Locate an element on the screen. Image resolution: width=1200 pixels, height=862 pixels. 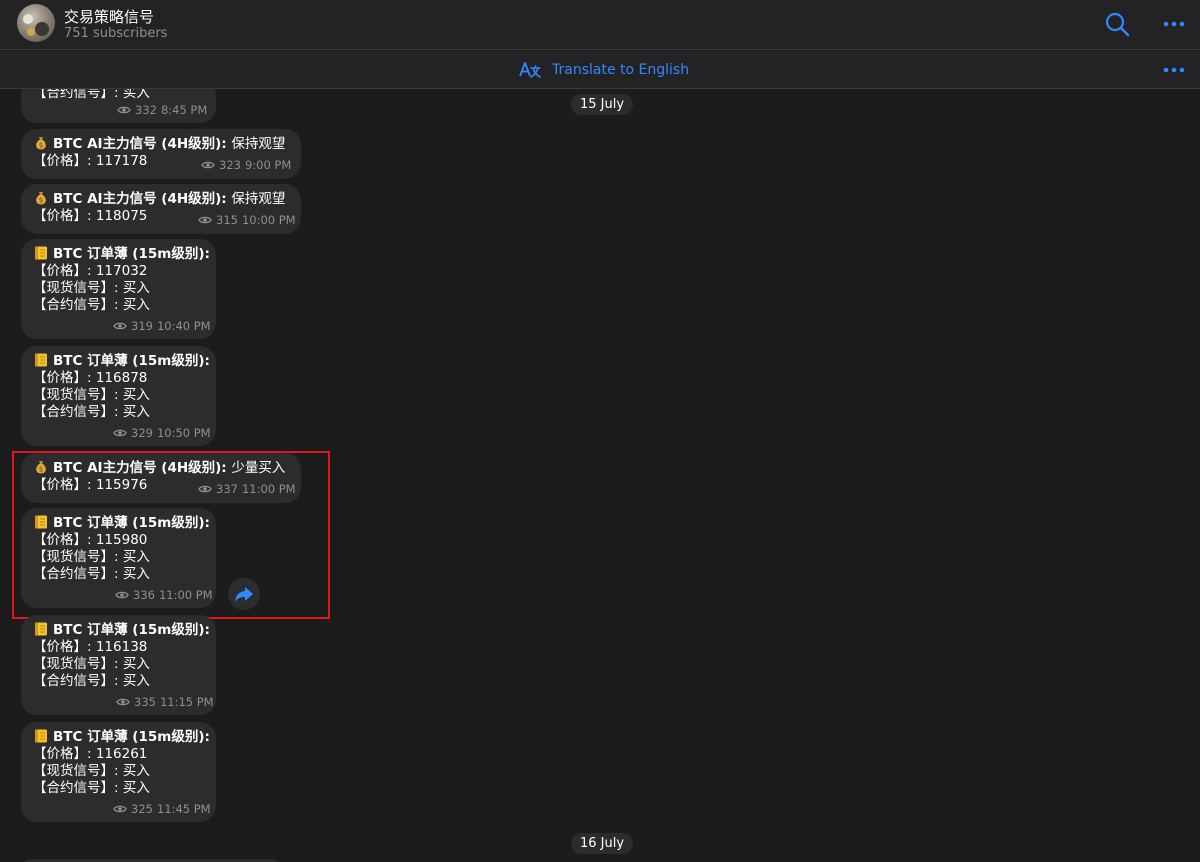
message-meta: 336 11:00 PM is located at coordinates (164, 595).